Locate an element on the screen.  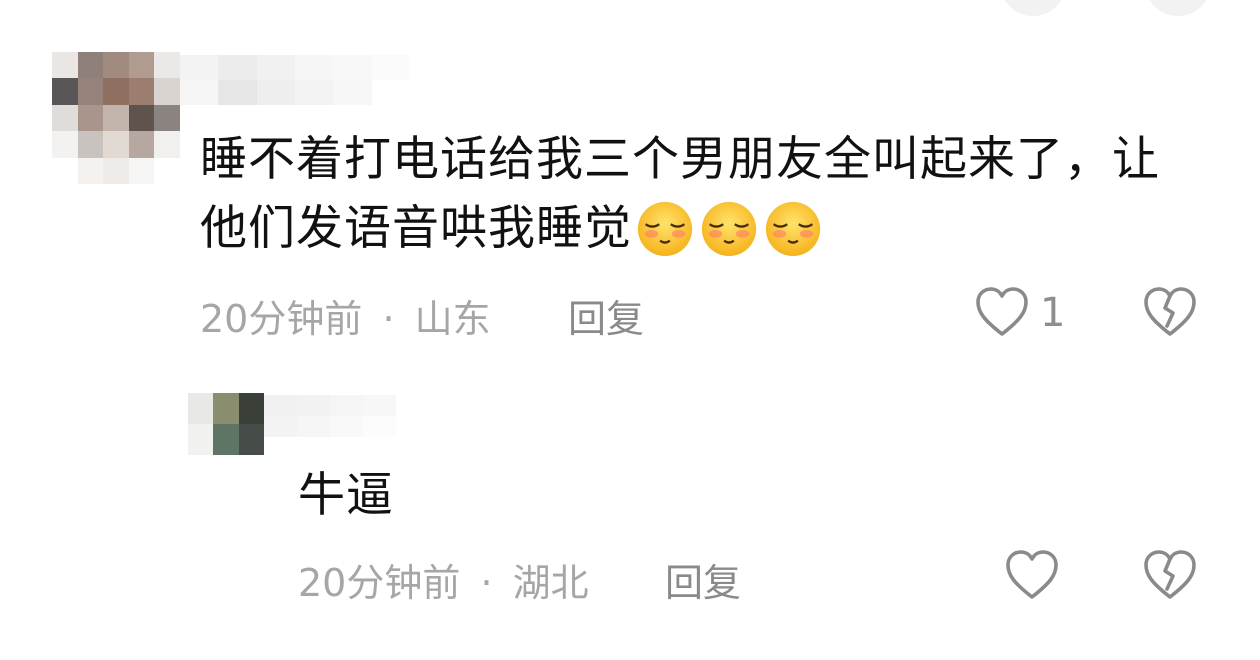
comment-text-line2: 他们发语音哄我睡觉 is located at coordinates (512, 229).